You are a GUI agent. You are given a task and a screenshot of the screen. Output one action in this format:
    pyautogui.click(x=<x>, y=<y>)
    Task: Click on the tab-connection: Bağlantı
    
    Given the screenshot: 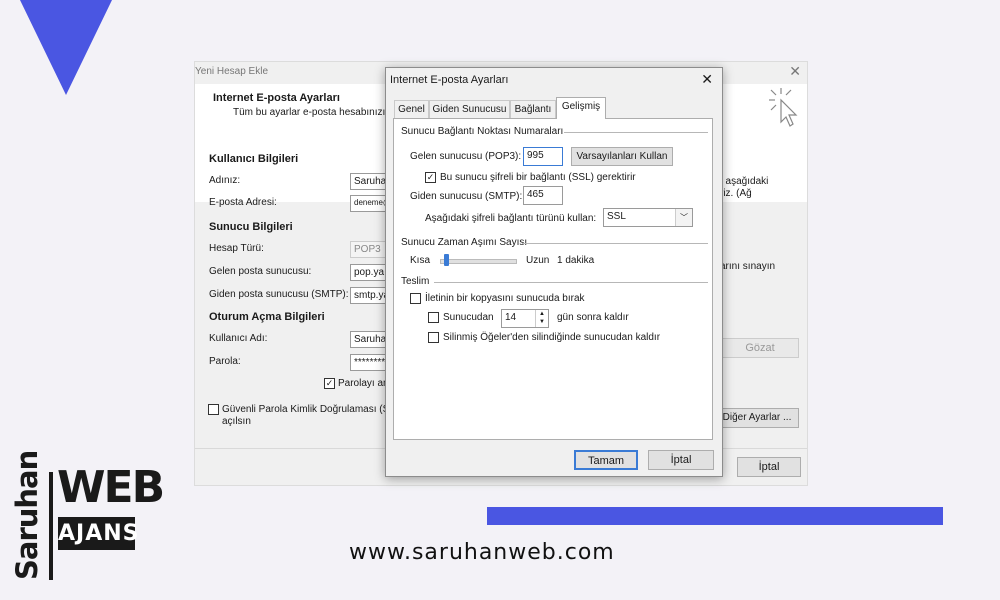 What is the action you would take?
    pyautogui.click(x=533, y=109)
    